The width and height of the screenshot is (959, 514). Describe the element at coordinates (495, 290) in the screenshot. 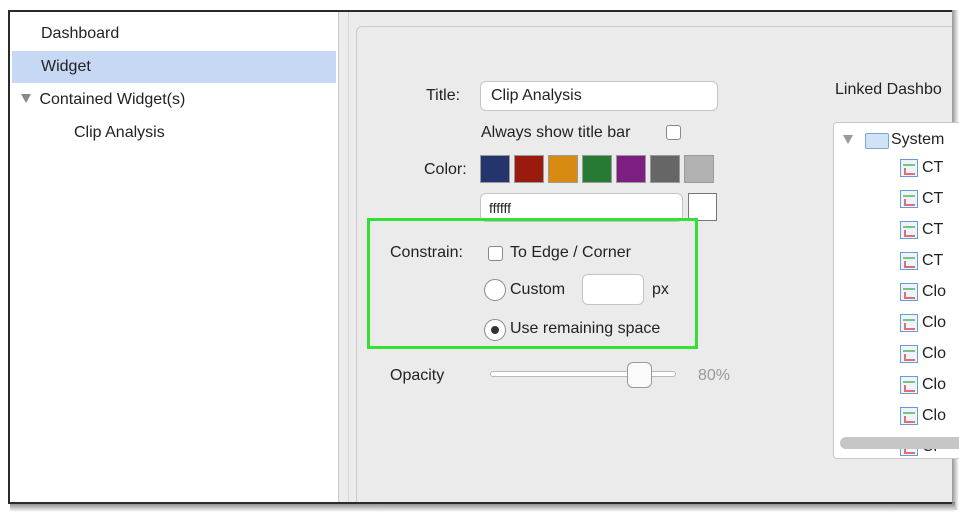

I see `custom-radio` at that location.